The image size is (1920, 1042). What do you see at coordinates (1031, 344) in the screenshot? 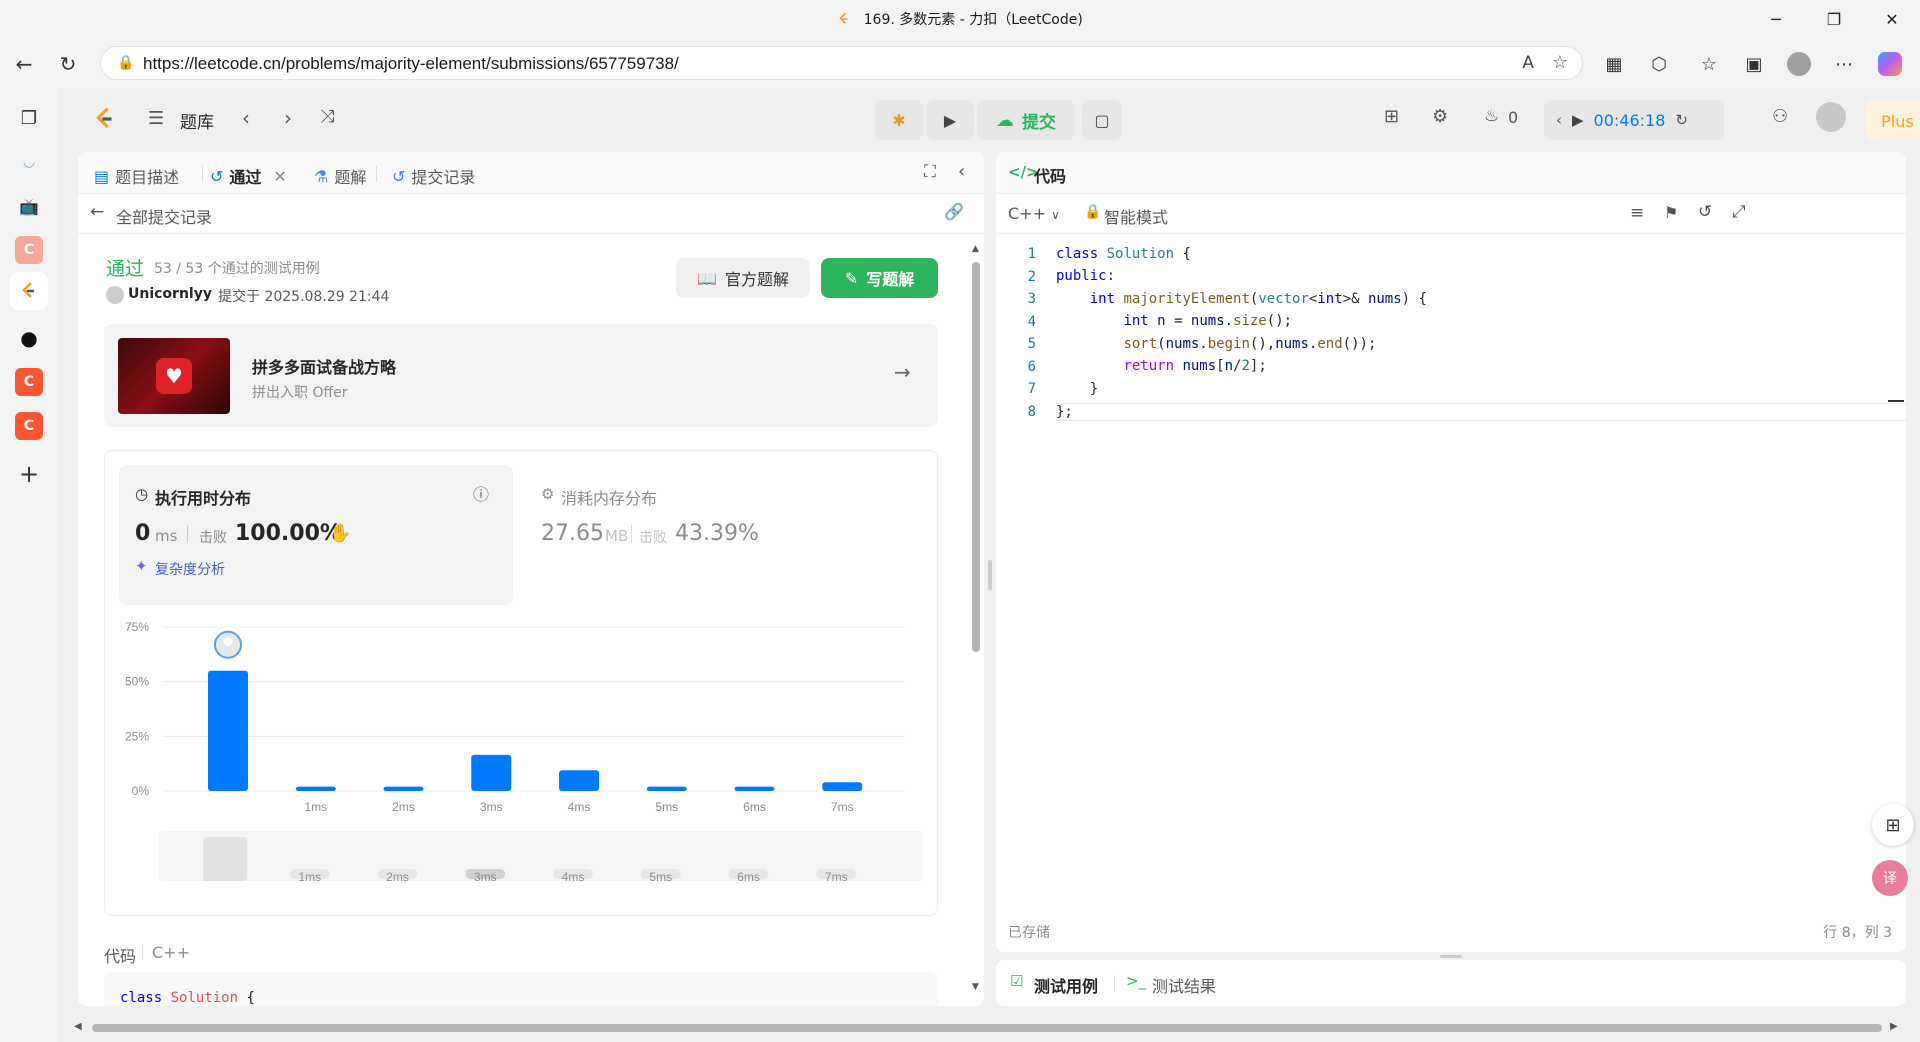
I see `line-number: 5` at bounding box center [1031, 344].